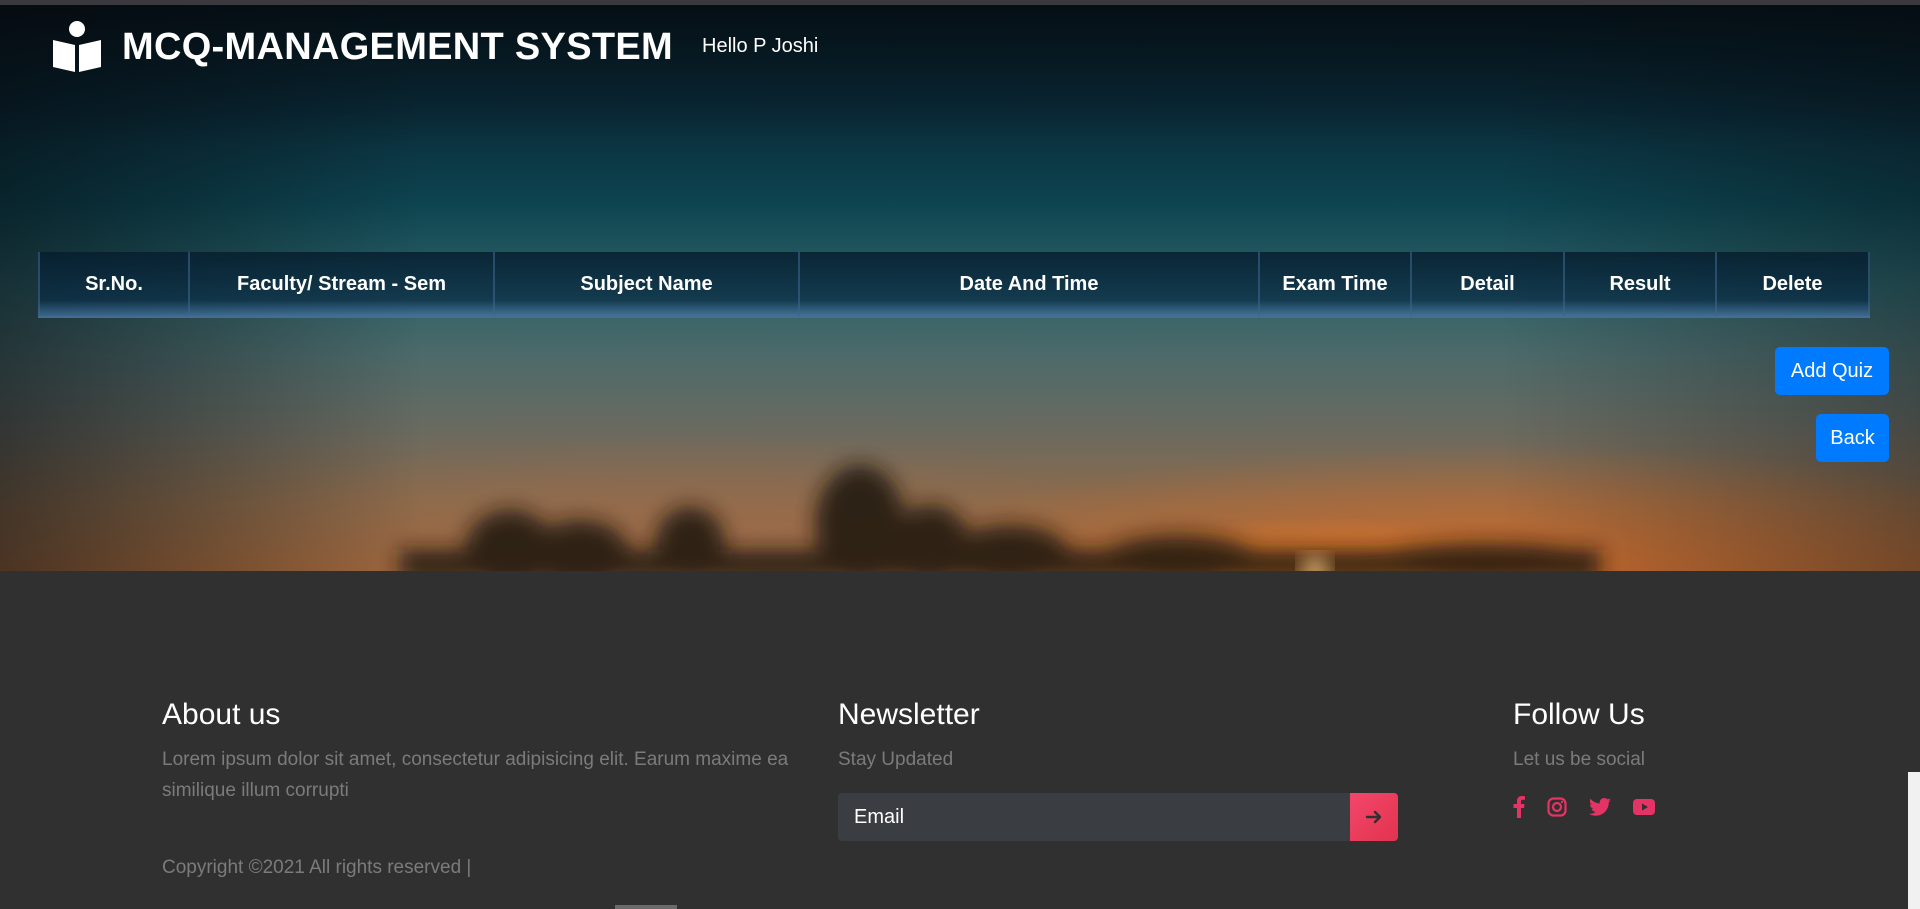 The height and width of the screenshot is (909, 1920). Describe the element at coordinates (1579, 714) in the screenshot. I see `follow-title: Follow Us` at that location.